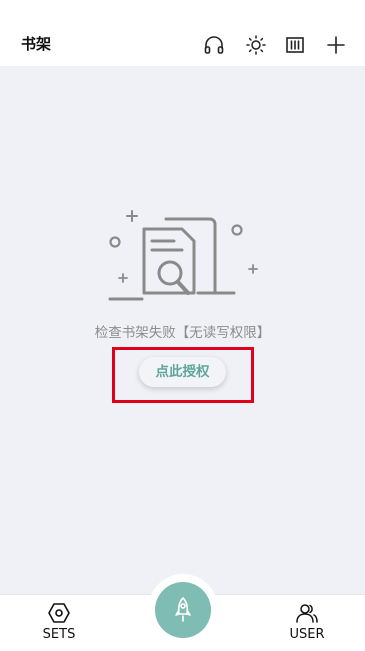 The height and width of the screenshot is (651, 365). Describe the element at coordinates (182, 372) in the screenshot. I see `authorize-button: 点此授权` at that location.